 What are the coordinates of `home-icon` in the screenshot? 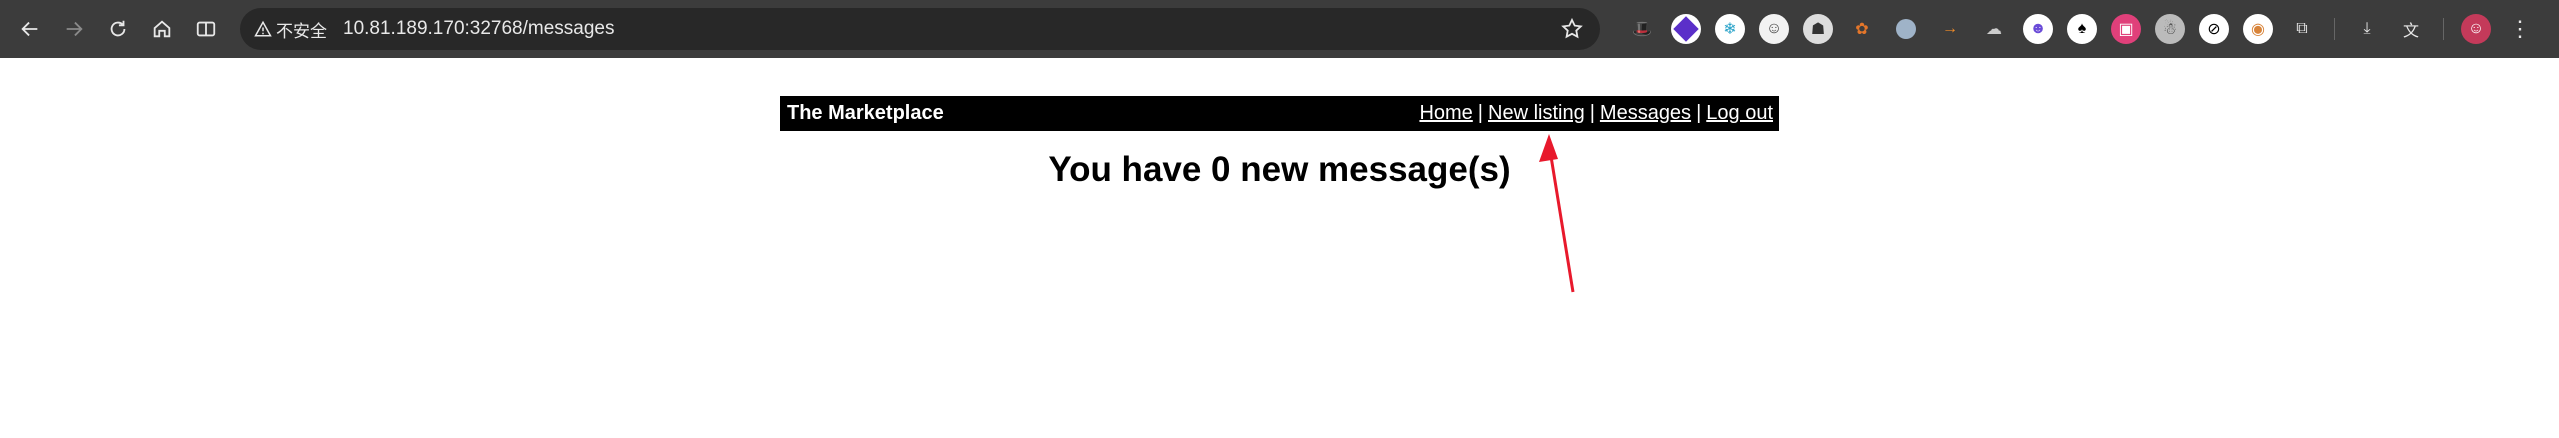 It's located at (162, 29).